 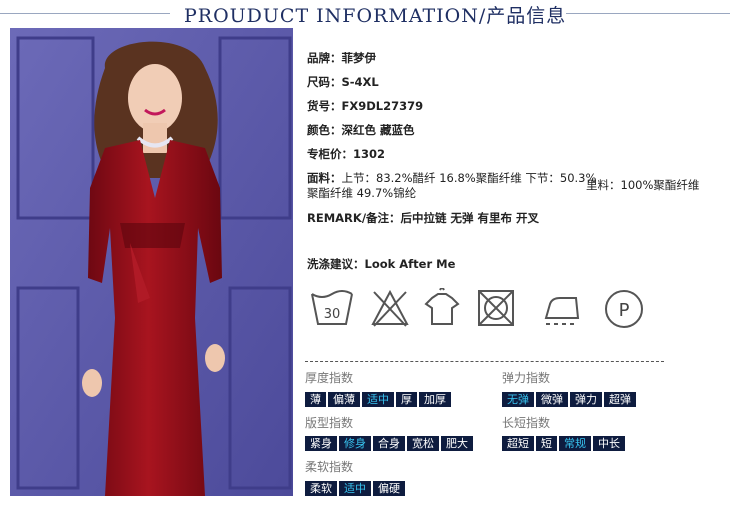 I want to click on elasticity-option: 无弹, so click(x=518, y=399).